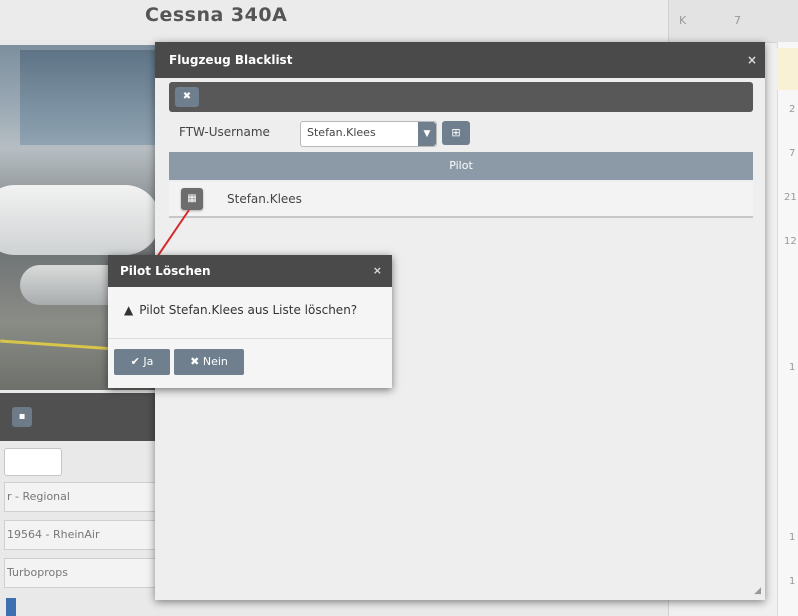  I want to click on yes-button: ✔ Ja, so click(142, 362).